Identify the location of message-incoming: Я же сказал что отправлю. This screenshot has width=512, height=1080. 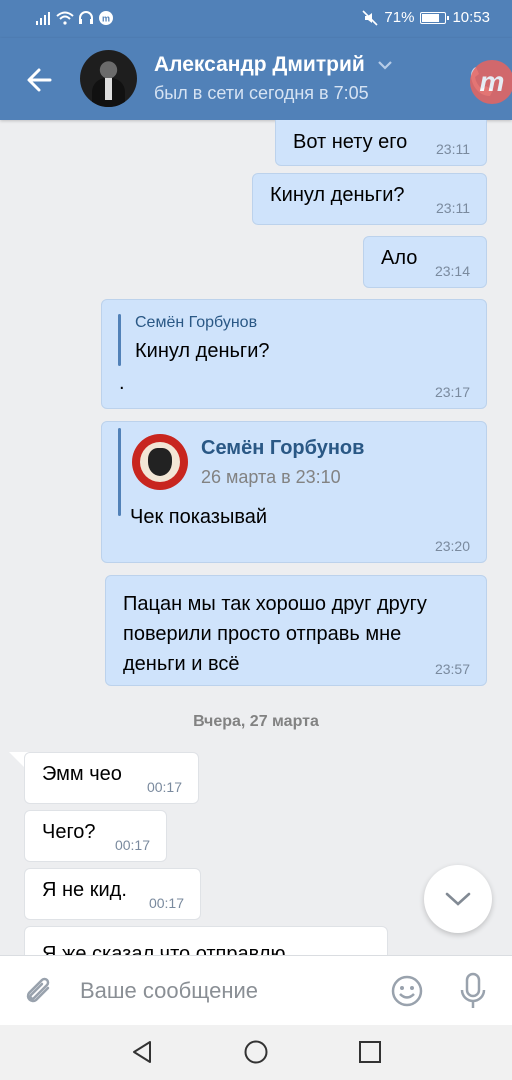
(206, 940).